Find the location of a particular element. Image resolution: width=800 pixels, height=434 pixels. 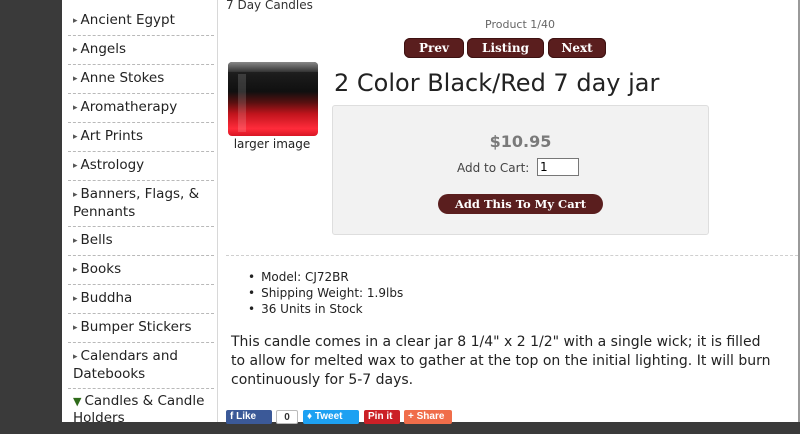

add-to-cart-button: Add This To My Cart is located at coordinates (520, 204).